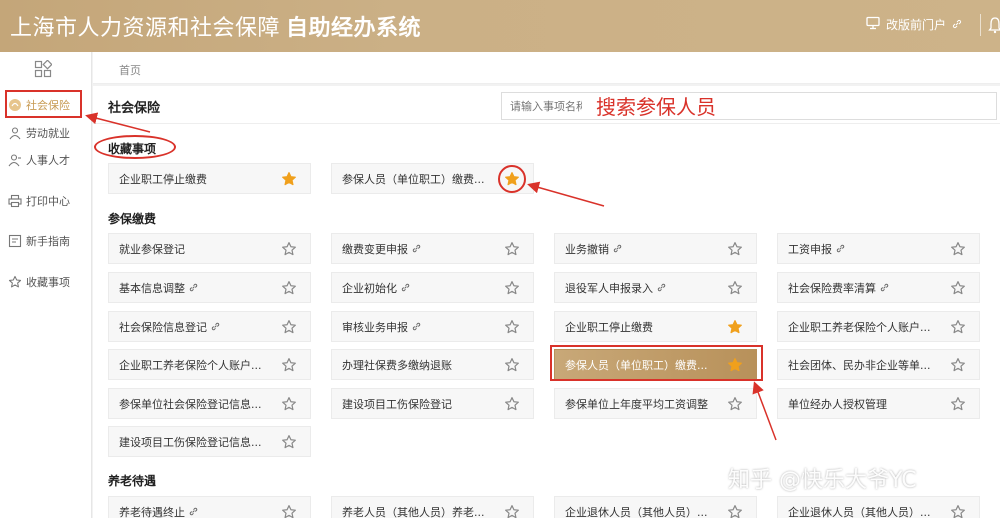 This screenshot has width=1000, height=518. I want to click on service-card: 建设项目工伤保险登记, so click(432, 403).